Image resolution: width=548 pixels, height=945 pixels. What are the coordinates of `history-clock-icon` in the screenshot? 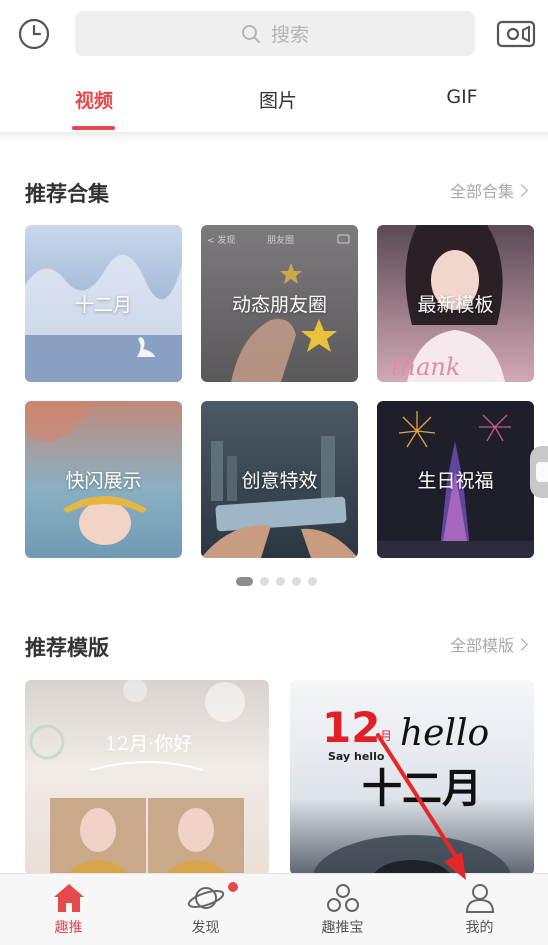 It's located at (34, 34).